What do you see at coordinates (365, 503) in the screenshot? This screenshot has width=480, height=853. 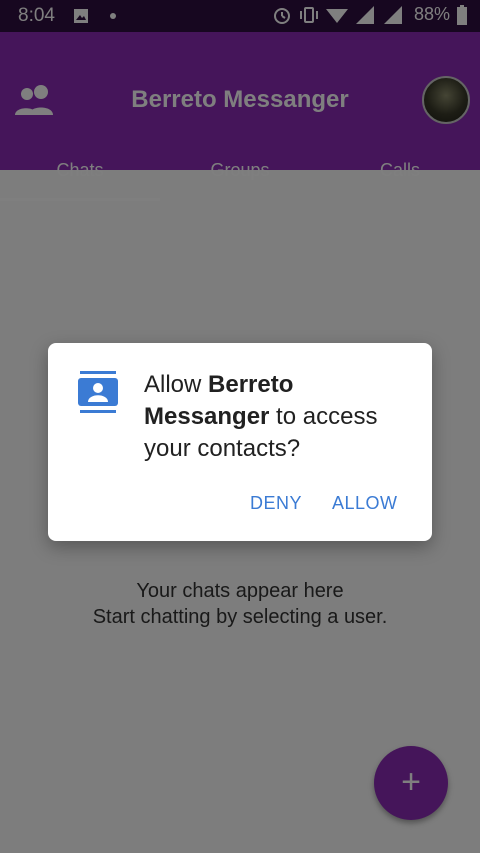 I see `allow-button: ALLOW` at bounding box center [365, 503].